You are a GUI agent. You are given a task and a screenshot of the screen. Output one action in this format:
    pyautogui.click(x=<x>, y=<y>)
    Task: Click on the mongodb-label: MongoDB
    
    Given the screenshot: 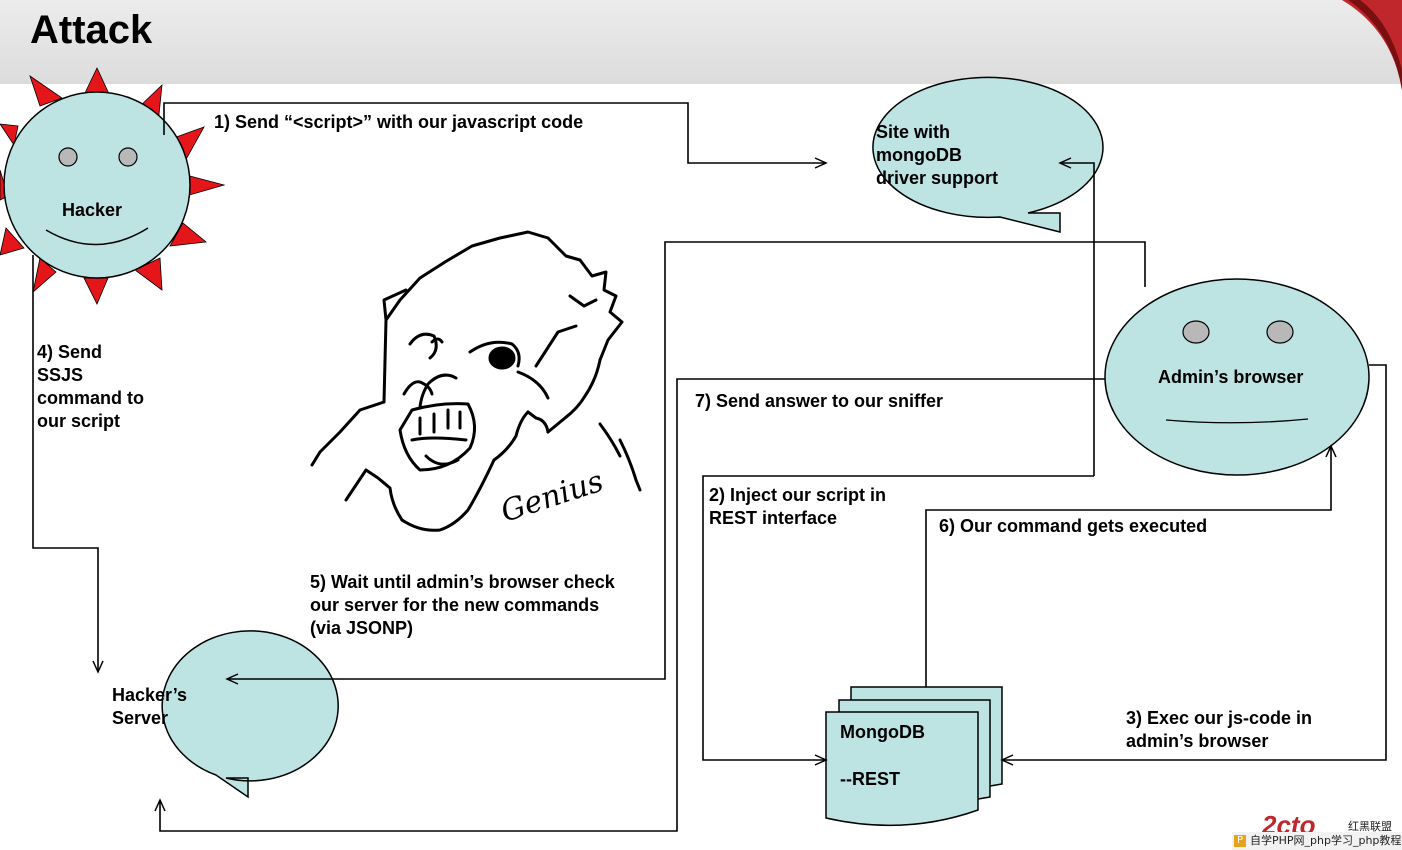 What is the action you would take?
    pyautogui.click(x=882, y=732)
    